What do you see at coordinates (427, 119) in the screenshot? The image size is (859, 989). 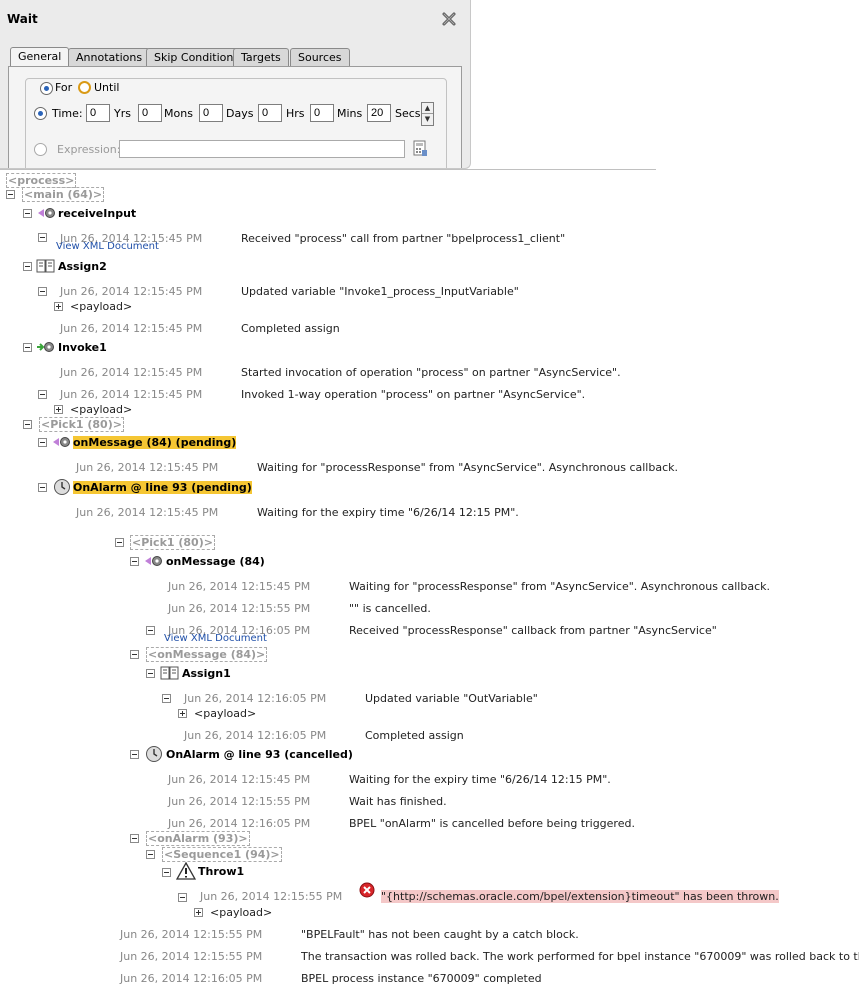 I see `spinner-down-icon: ▼` at bounding box center [427, 119].